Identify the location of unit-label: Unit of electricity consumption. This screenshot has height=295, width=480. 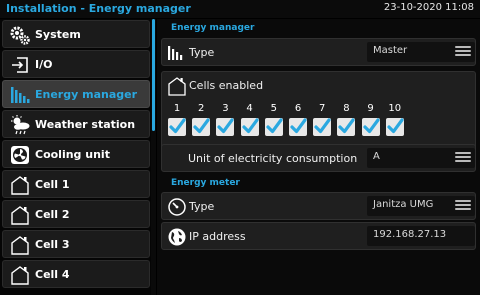
(273, 158).